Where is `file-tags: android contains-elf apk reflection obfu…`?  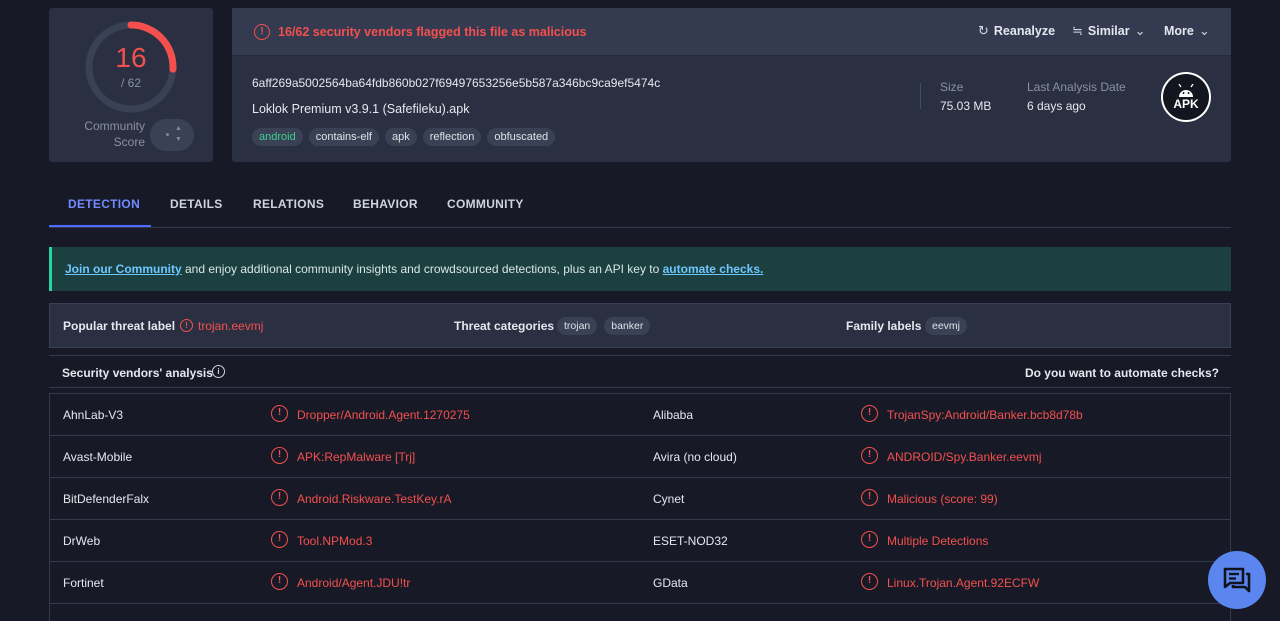 file-tags: android contains-elf apk reflection obfu… is located at coordinates (404, 137).